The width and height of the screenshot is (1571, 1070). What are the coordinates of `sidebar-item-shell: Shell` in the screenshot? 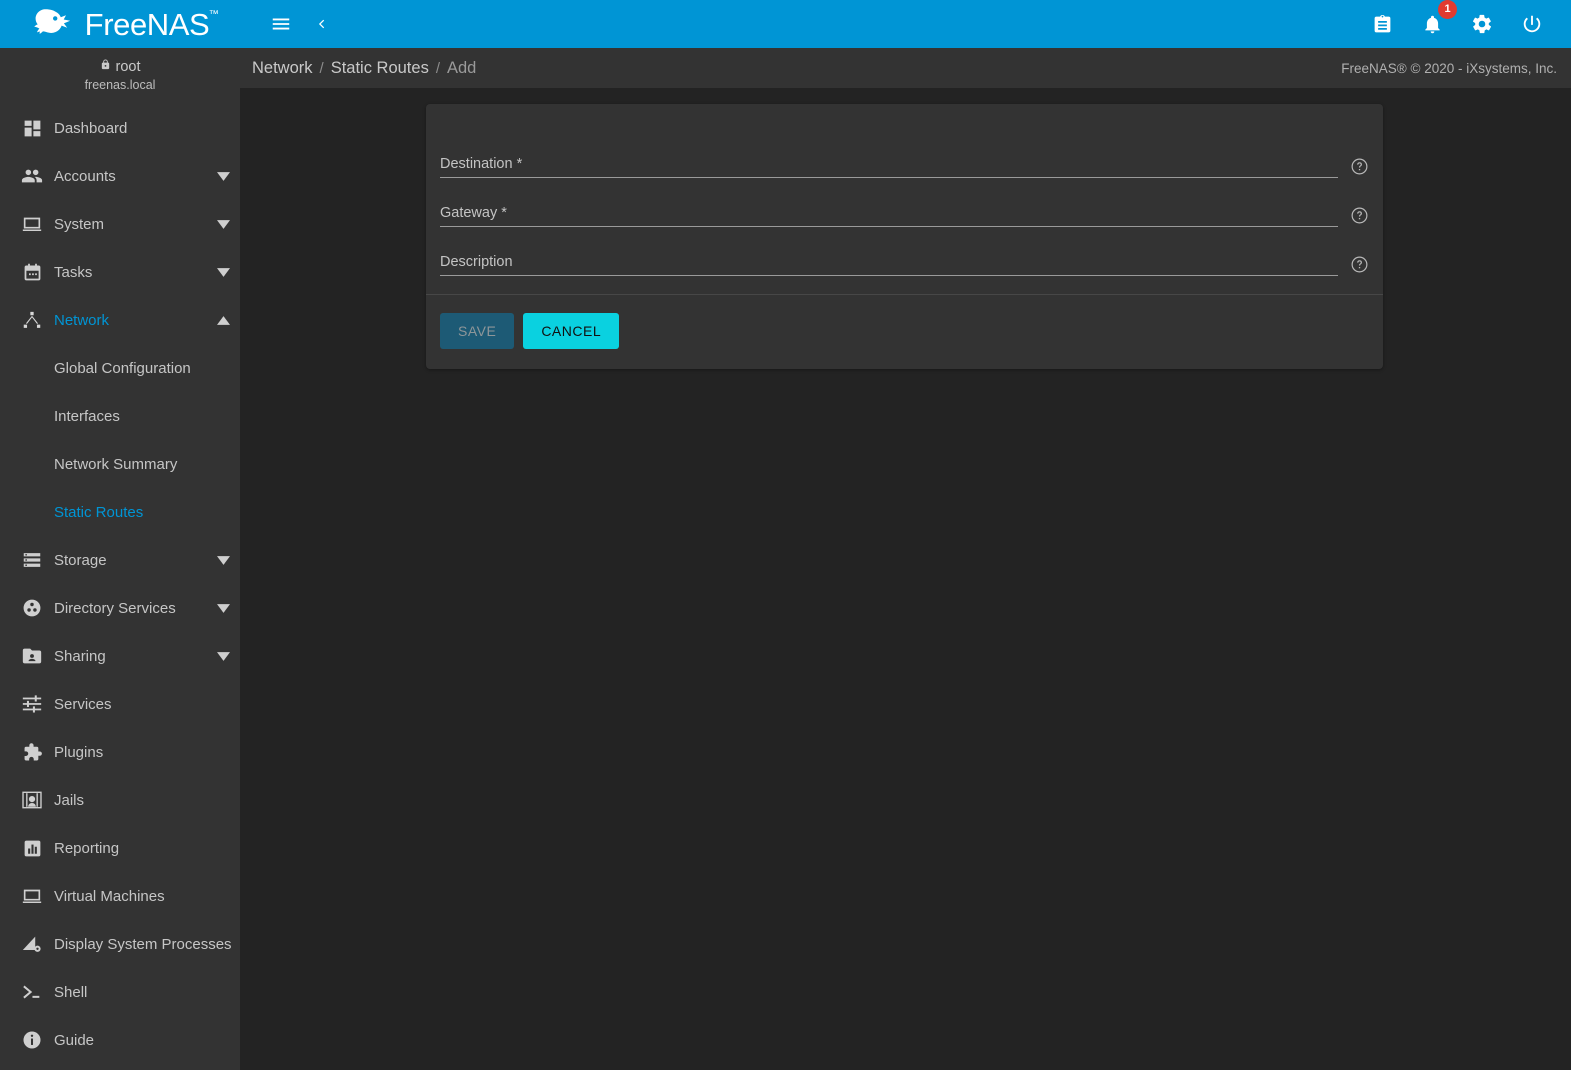 It's located at (120, 992).